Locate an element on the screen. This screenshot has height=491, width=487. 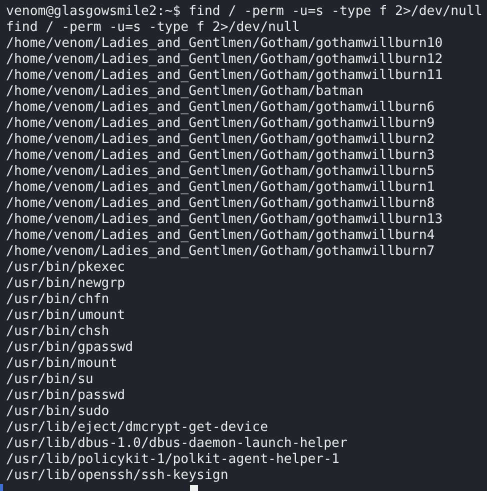
terminal-line: /usr/bin/chsh is located at coordinates (58, 332).